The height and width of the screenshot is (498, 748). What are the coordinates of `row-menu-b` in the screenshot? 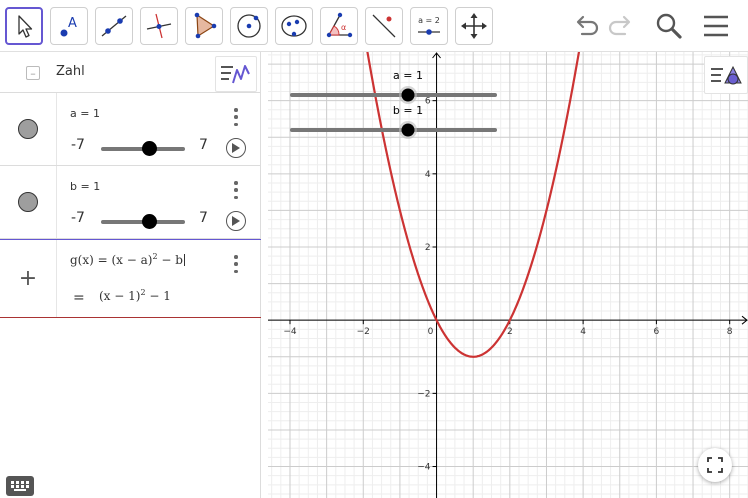 It's located at (236, 190).